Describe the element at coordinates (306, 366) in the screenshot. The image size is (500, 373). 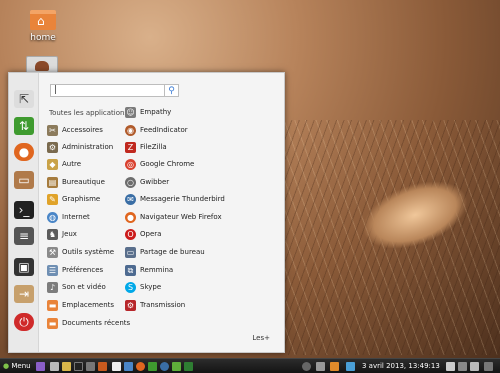
I see `tray-power-icon` at that location.